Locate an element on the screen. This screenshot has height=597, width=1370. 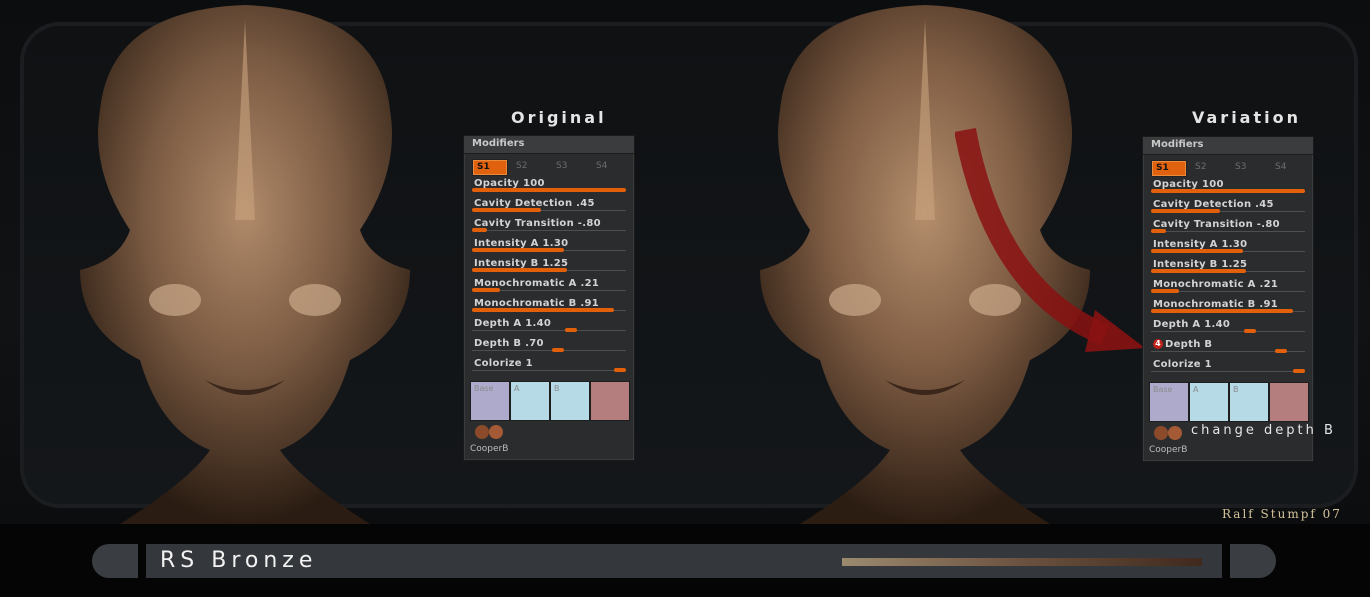
annotation-note: change depth B is located at coordinates (1263, 430).